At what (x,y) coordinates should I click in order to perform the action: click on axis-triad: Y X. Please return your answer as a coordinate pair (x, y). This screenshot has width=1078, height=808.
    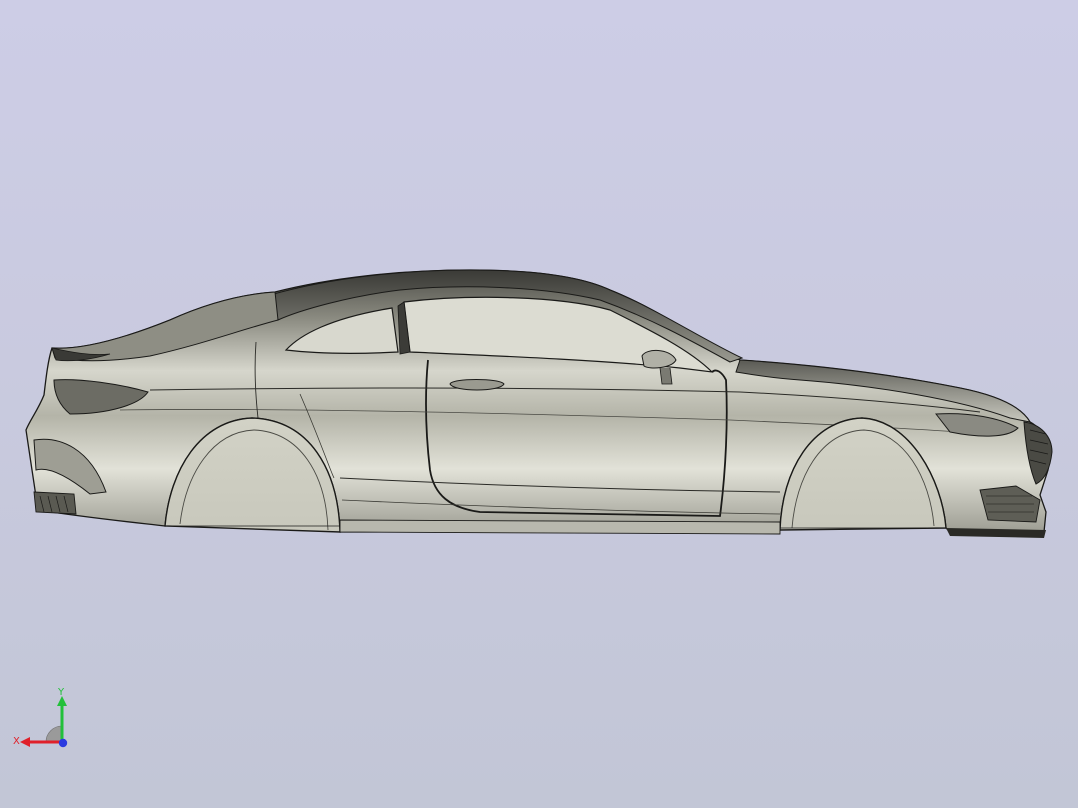
    Looking at the image, I should click on (44, 719).